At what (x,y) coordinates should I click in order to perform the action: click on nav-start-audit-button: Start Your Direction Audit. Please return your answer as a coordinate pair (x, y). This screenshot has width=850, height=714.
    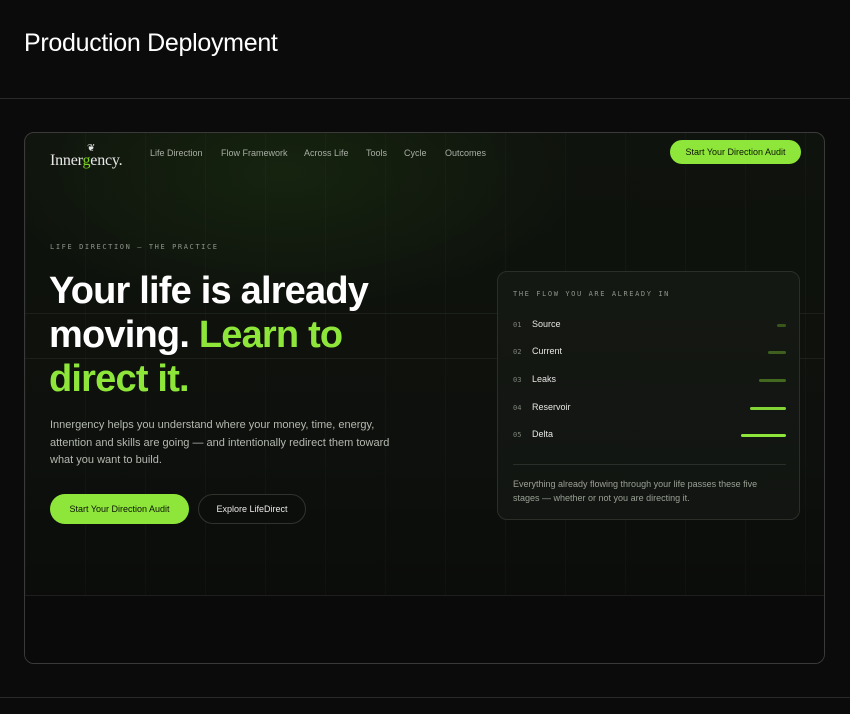
    Looking at the image, I should click on (735, 152).